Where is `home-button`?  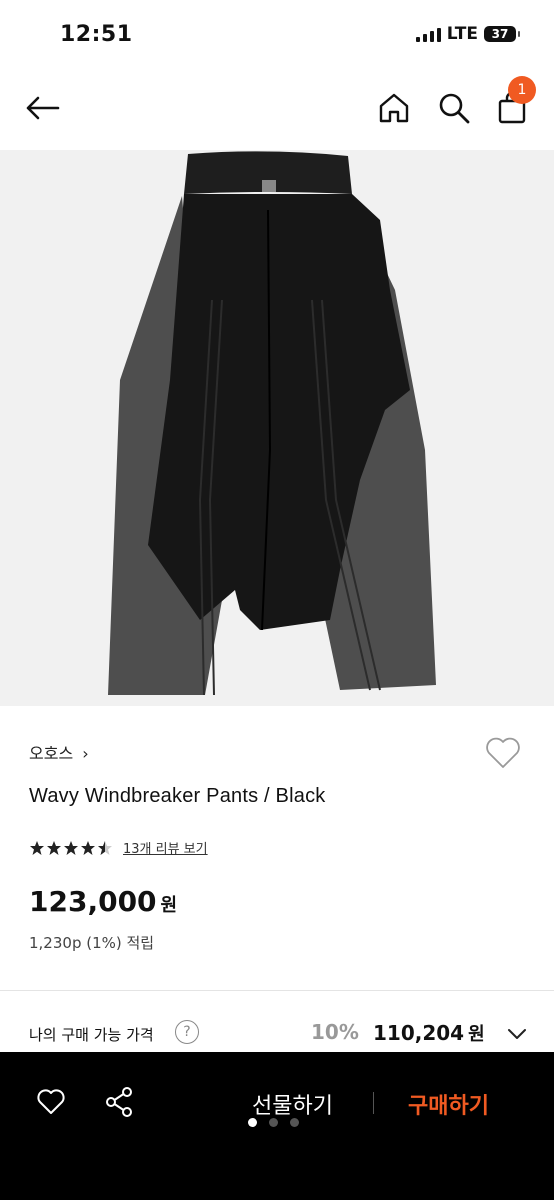
home-button is located at coordinates (394, 108).